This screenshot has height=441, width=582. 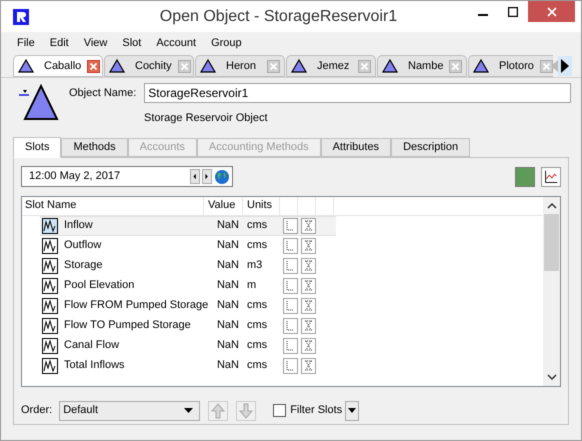 What do you see at coordinates (188, 326) in the screenshot?
I see `slot-row: Flow TO Pumped Storage NaN cms` at bounding box center [188, 326].